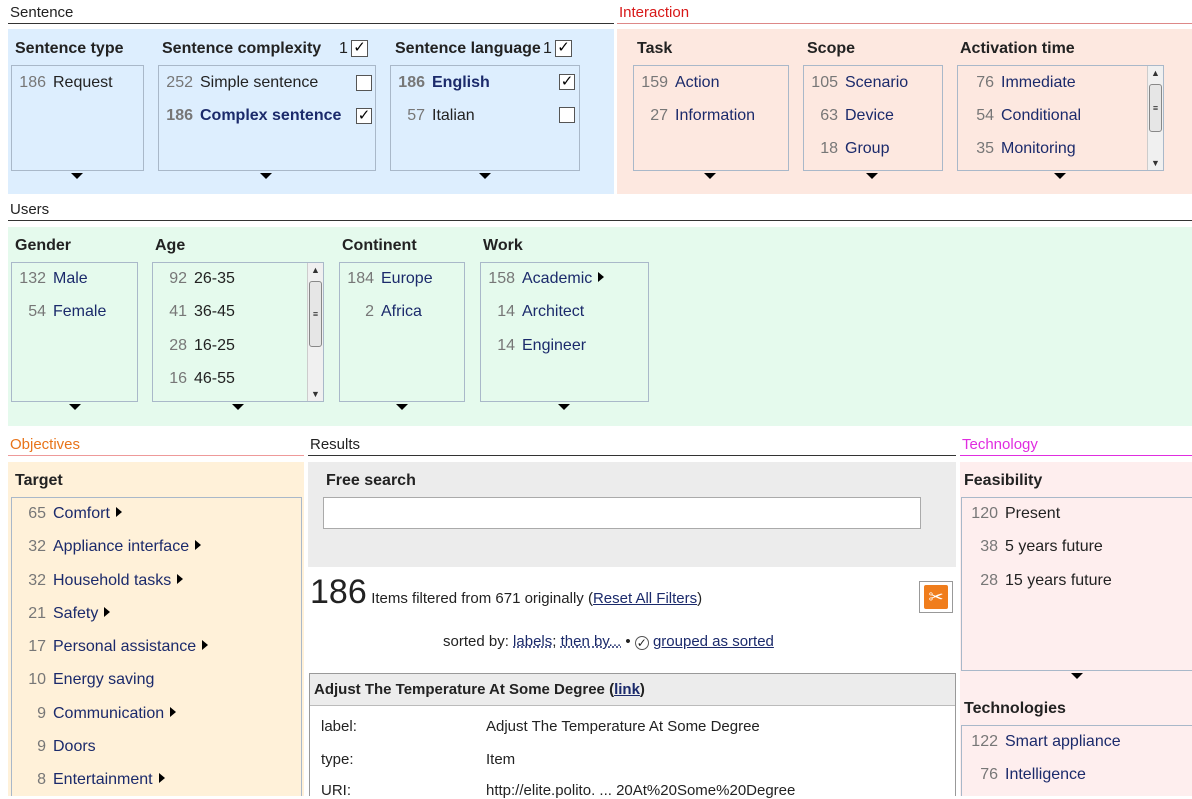 Image resolution: width=1192 pixels, height=799 pixels. Describe the element at coordinates (59, 312) in the screenshot. I see `facet-item: 54 Female` at that location.